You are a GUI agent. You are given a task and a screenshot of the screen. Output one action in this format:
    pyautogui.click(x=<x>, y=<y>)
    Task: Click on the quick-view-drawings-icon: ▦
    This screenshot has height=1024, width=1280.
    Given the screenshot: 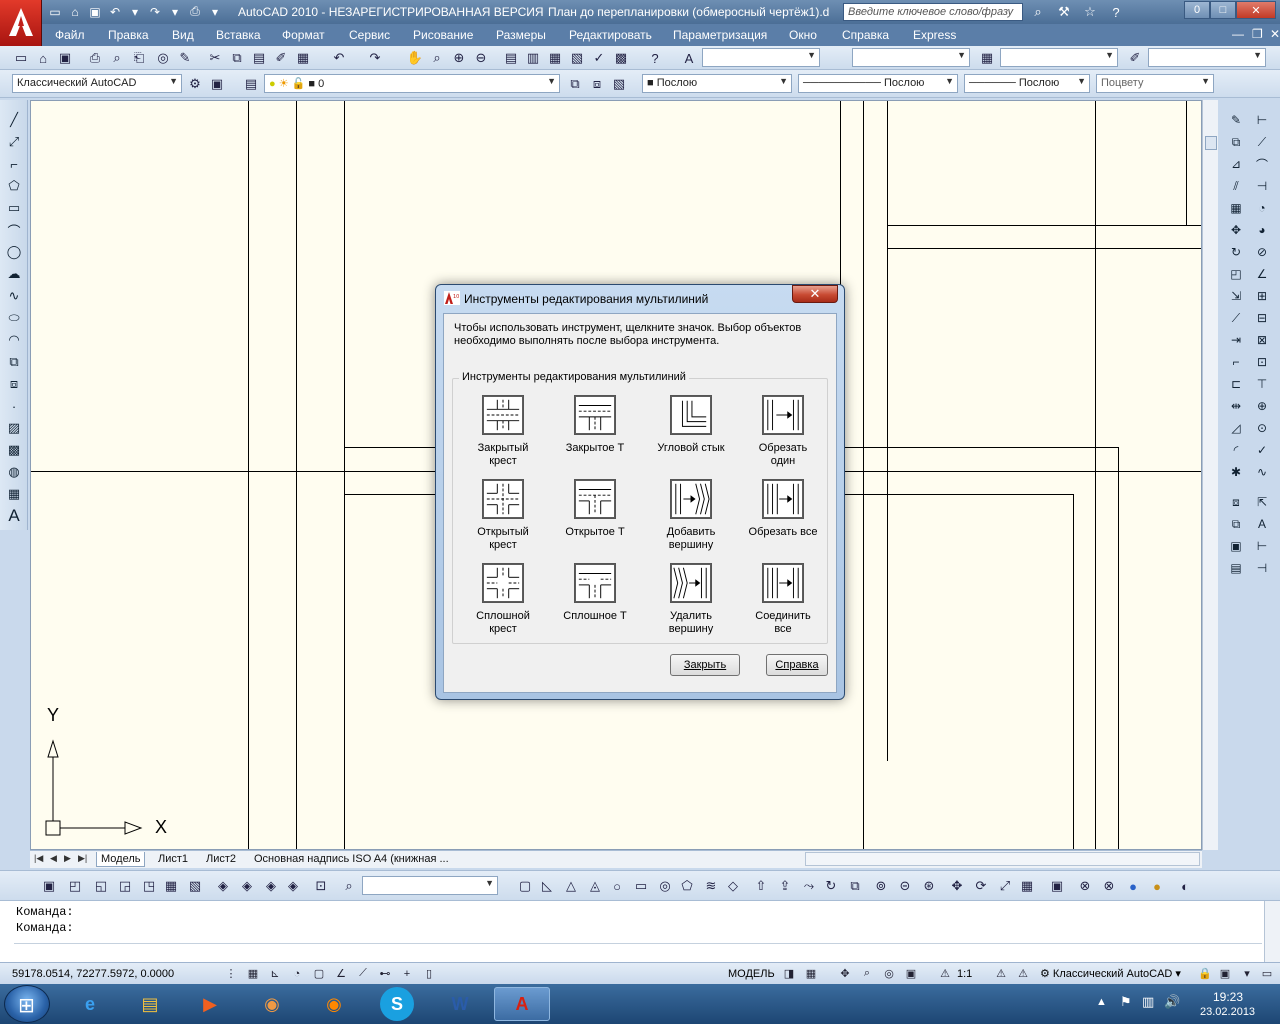 What is the action you would take?
    pyautogui.click(x=811, y=973)
    